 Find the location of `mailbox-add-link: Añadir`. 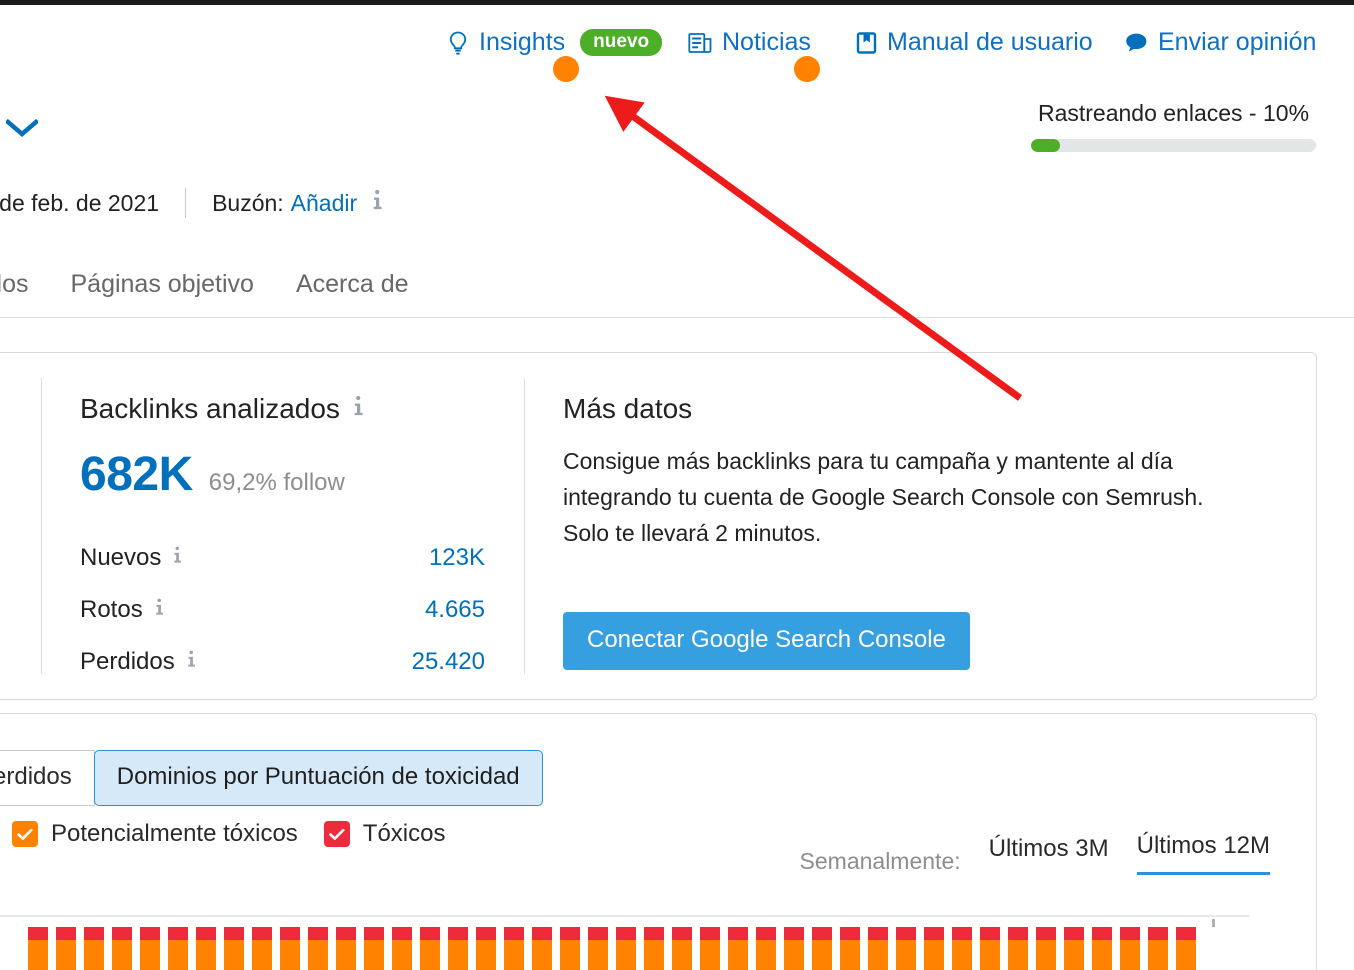

mailbox-add-link: Añadir is located at coordinates (324, 203).